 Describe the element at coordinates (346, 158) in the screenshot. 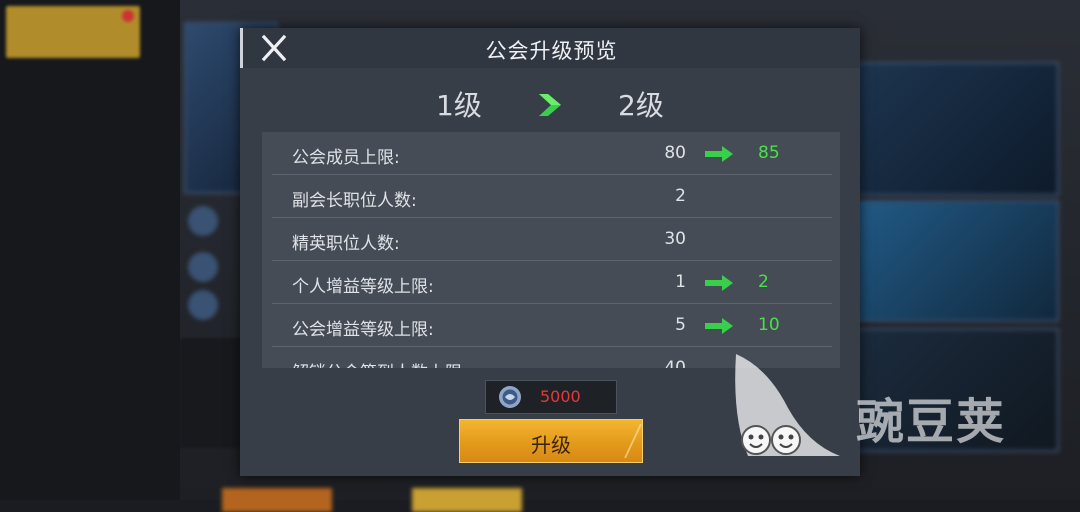

I see `stat-label: 公会成员上限:` at that location.